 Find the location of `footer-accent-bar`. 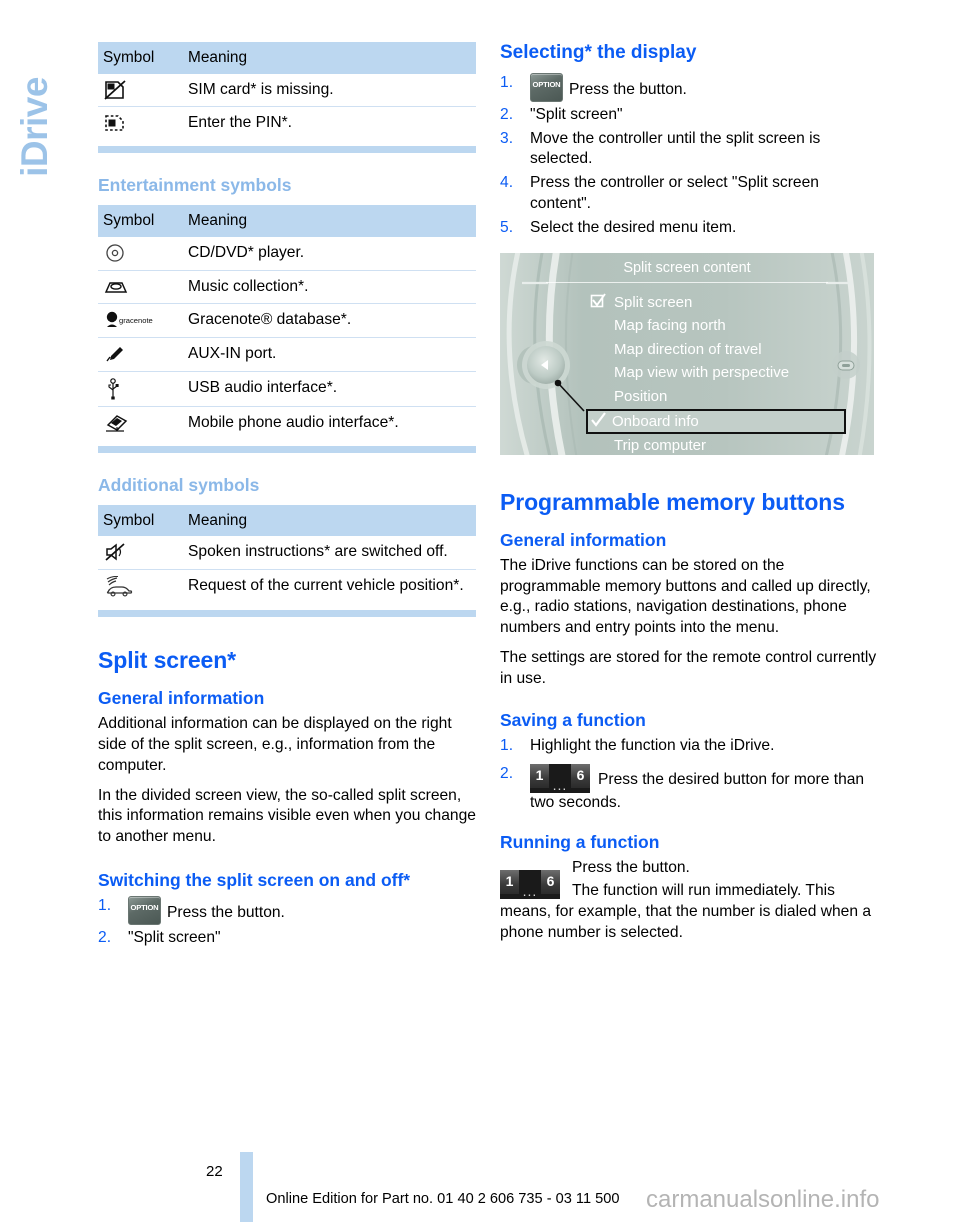

footer-accent-bar is located at coordinates (246, 1187).